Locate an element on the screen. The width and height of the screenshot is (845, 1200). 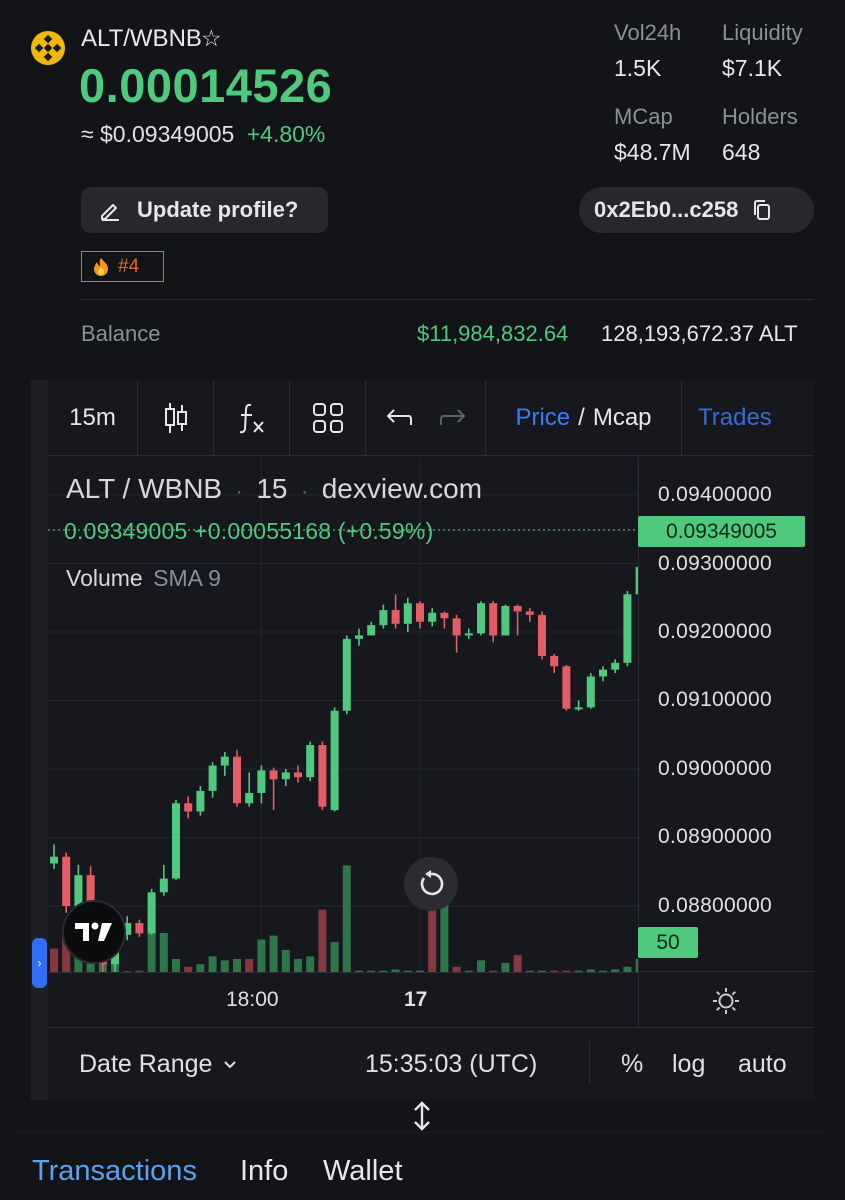
tab-transactions: Transactions is located at coordinates (114, 1171).